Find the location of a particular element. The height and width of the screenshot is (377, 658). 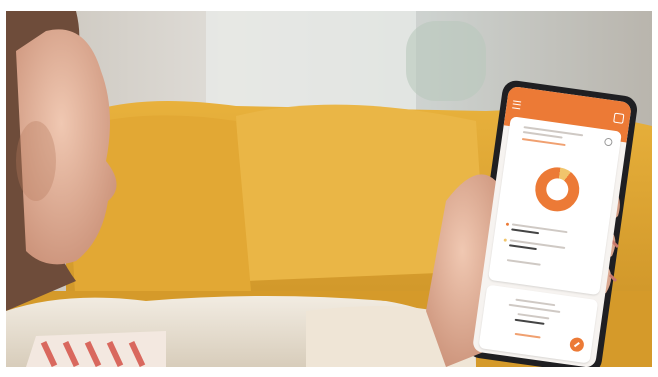

summary-card is located at coordinates (555, 206).